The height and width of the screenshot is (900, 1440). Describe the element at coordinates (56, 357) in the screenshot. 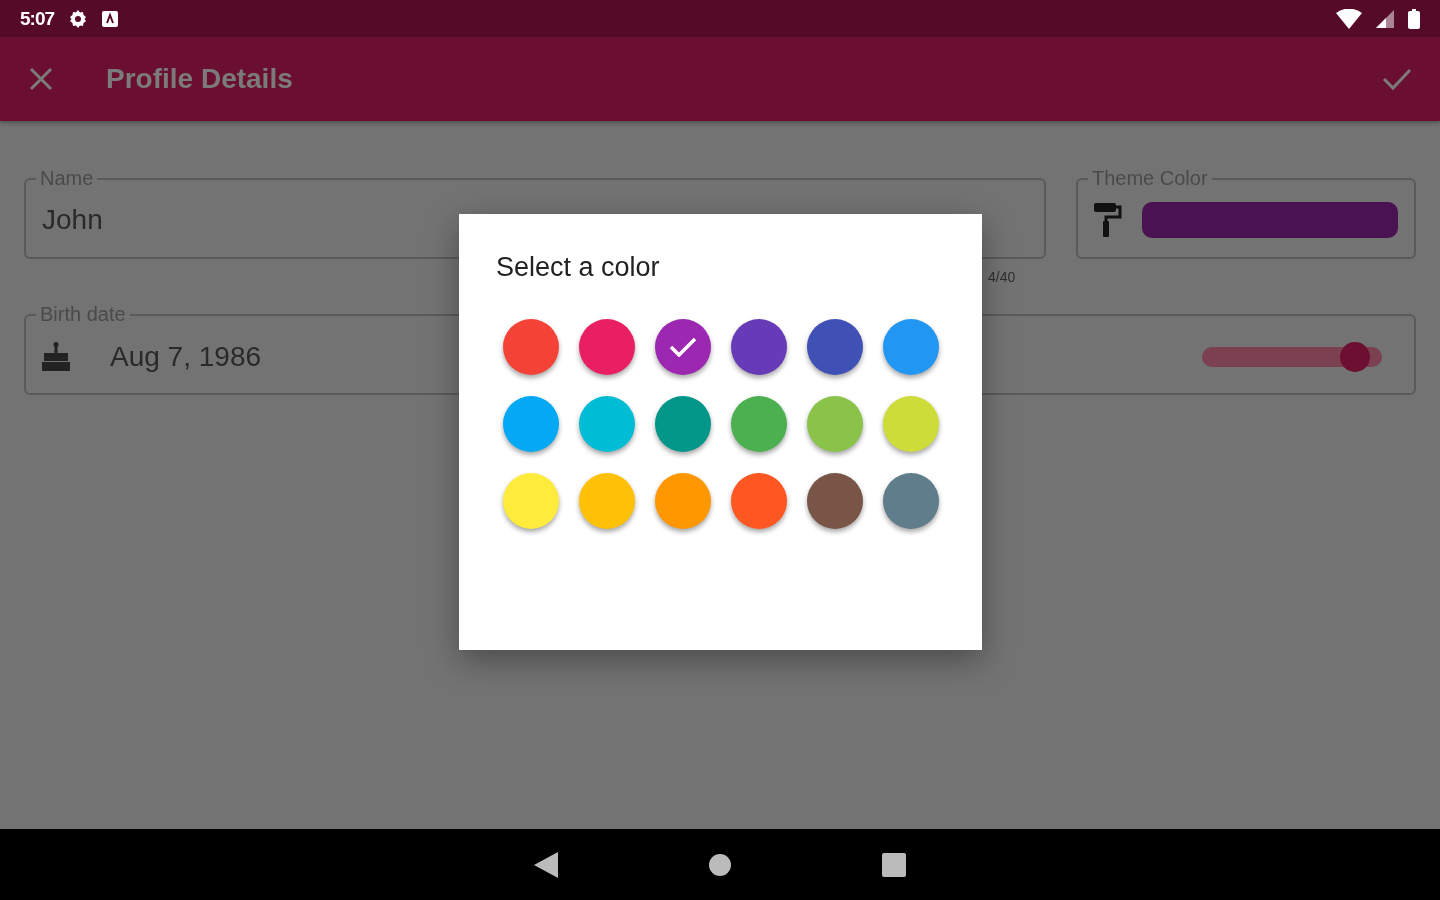

I see `cake-icon` at that location.